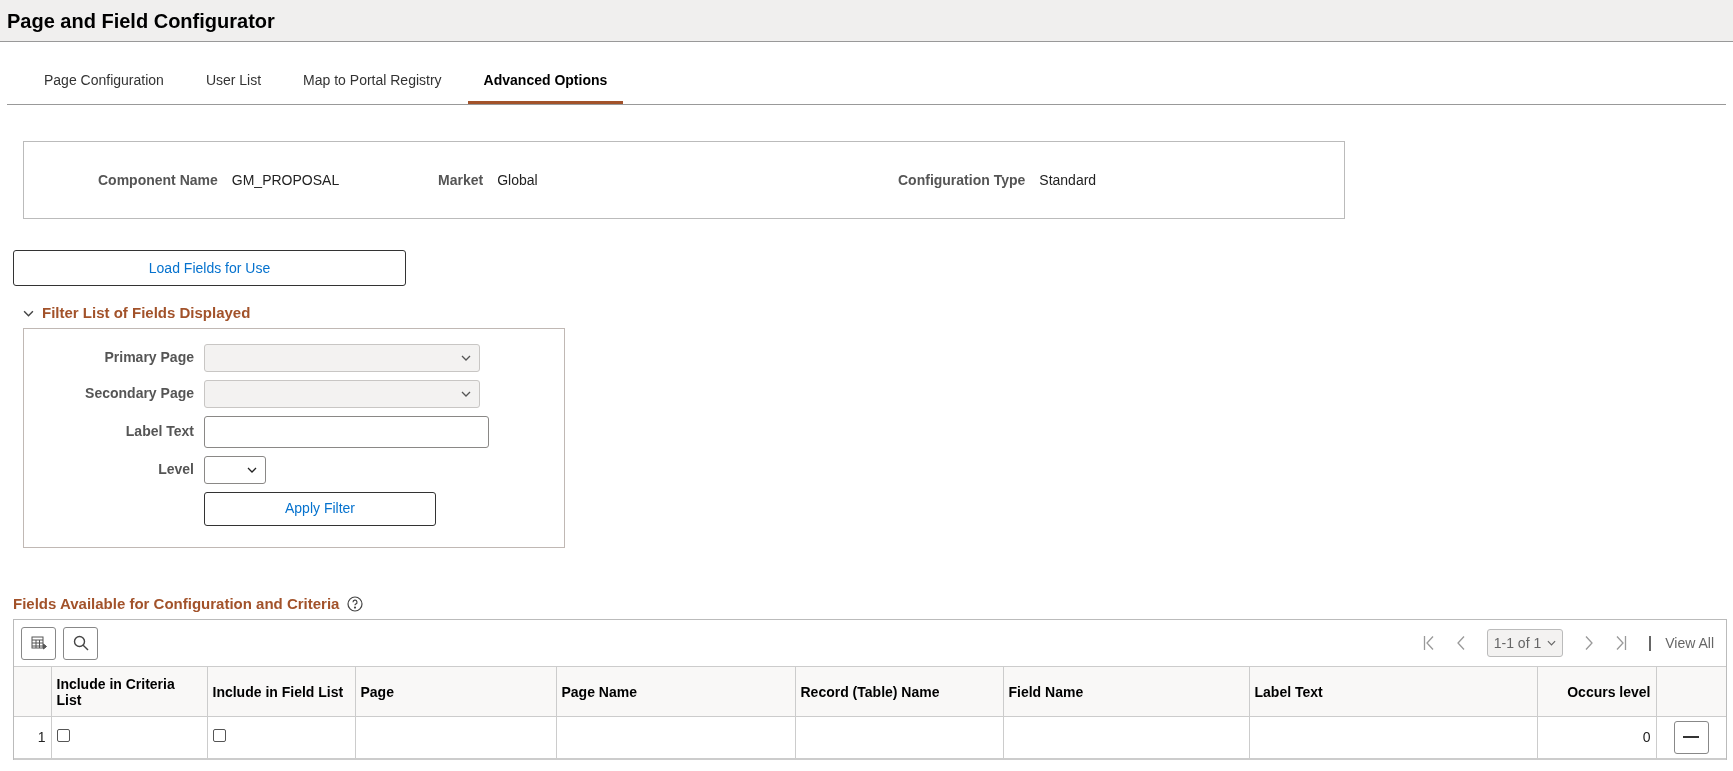 Image resolution: width=1733 pixels, height=771 pixels. Describe the element at coordinates (285, 180) in the screenshot. I see `summary-value: GM_PROPOSAL` at that location.